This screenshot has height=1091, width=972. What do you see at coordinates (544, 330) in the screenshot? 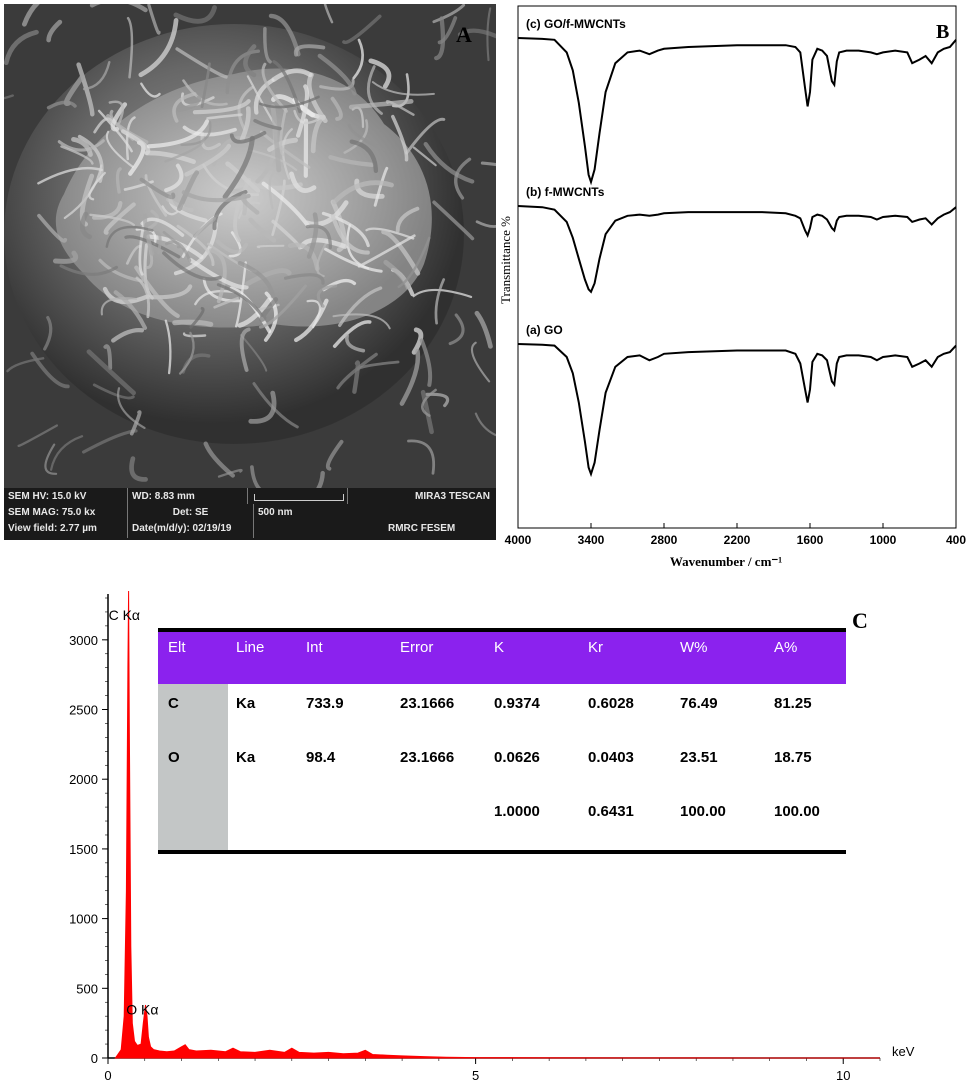
I see `ftir-series-label: (a) GO` at bounding box center [544, 330].